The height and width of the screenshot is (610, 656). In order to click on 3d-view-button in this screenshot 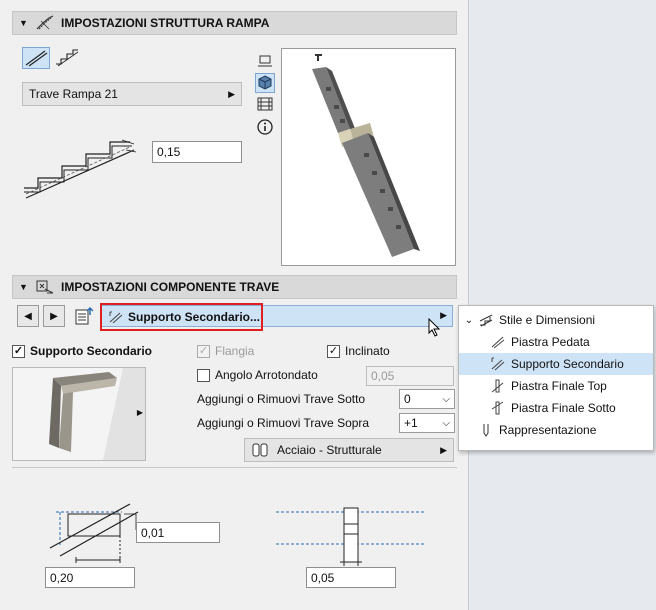, I will do `click(265, 83)`.